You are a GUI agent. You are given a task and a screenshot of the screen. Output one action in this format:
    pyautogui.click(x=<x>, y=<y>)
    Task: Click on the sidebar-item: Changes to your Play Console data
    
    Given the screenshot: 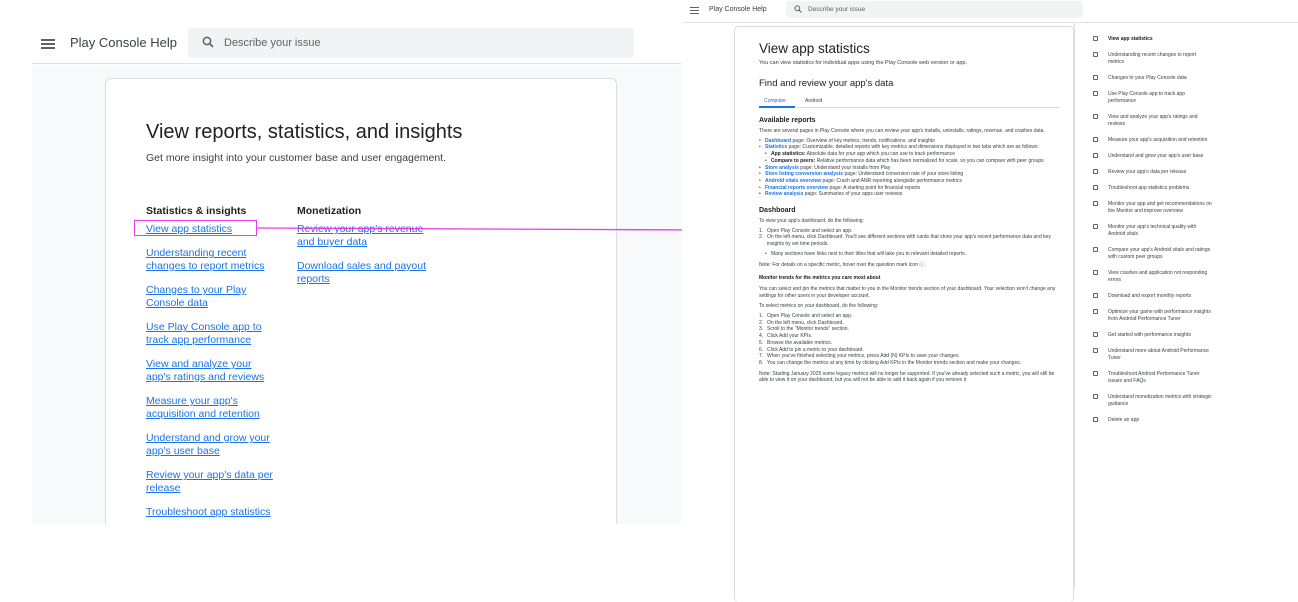 What is the action you would take?
    pyautogui.click(x=1152, y=78)
    